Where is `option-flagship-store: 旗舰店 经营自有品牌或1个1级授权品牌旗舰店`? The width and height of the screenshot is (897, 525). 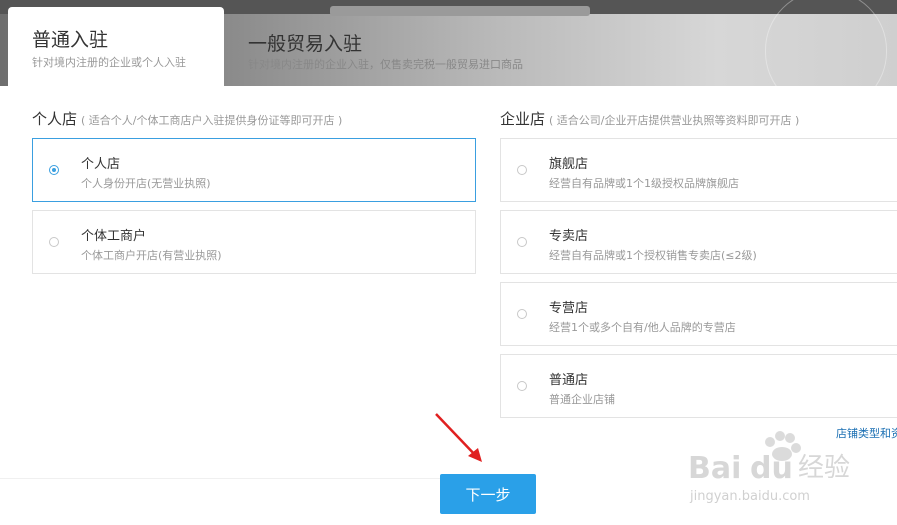 option-flagship-store: 旗舰店 经营自有品牌或1个1级授权品牌旗舰店 is located at coordinates (698, 170).